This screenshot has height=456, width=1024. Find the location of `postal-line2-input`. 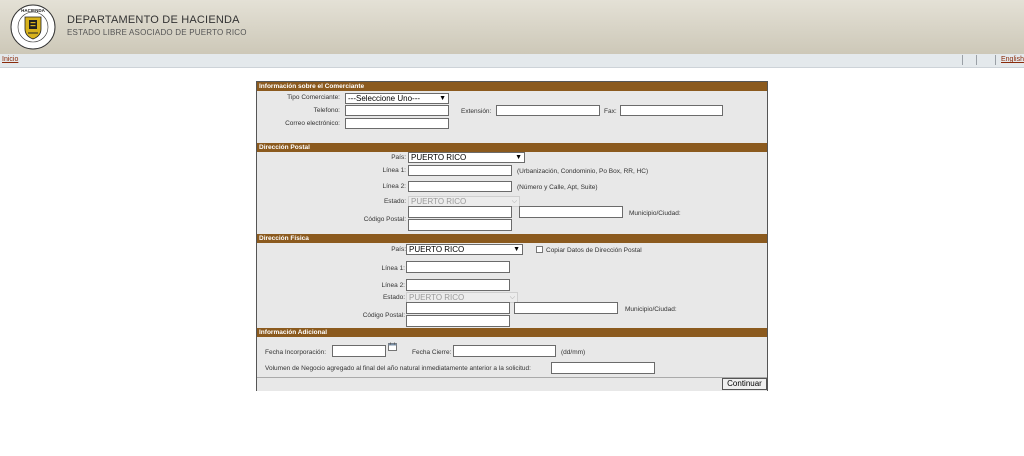

postal-line2-input is located at coordinates (460, 186).